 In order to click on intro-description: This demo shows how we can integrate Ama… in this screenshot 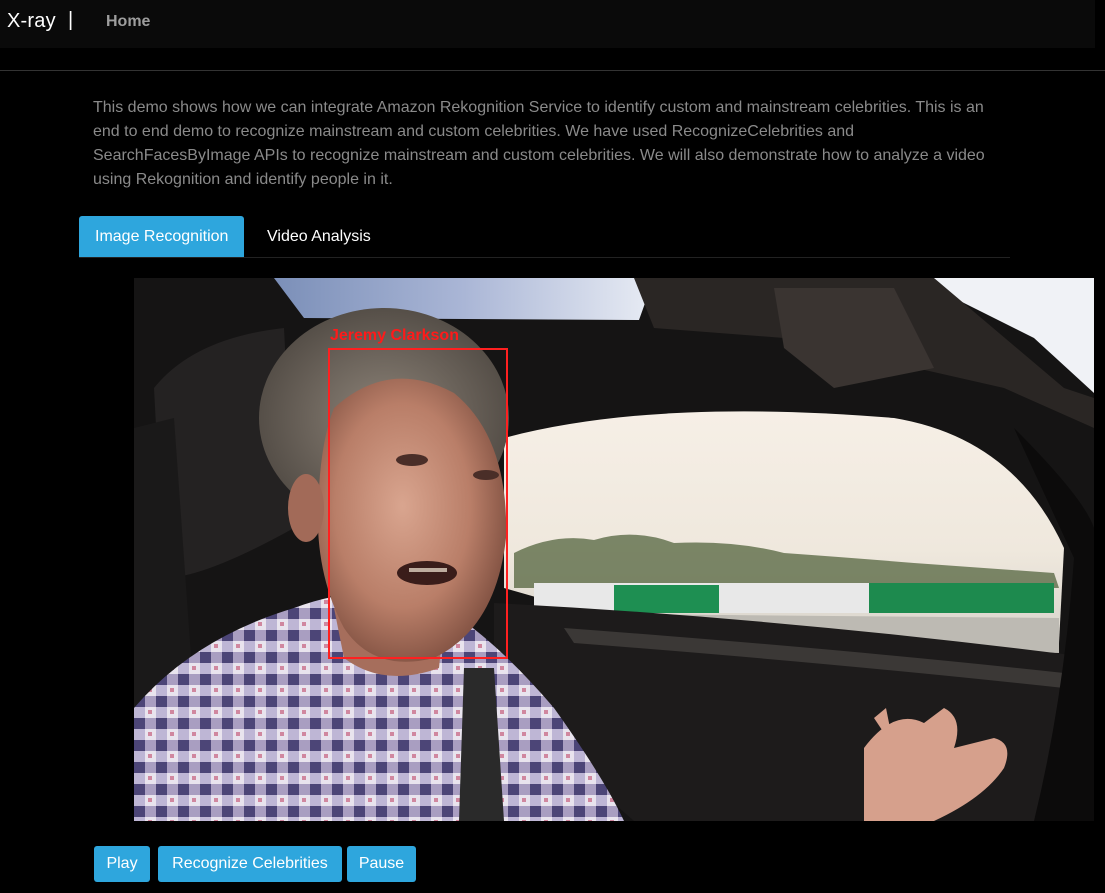, I will do `click(539, 143)`.